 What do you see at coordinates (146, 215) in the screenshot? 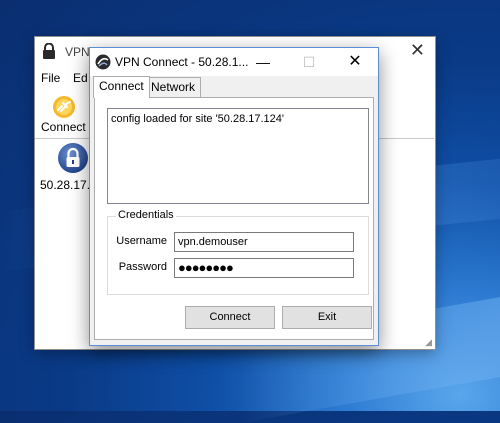
I see `credentials-legend: Credentials` at bounding box center [146, 215].